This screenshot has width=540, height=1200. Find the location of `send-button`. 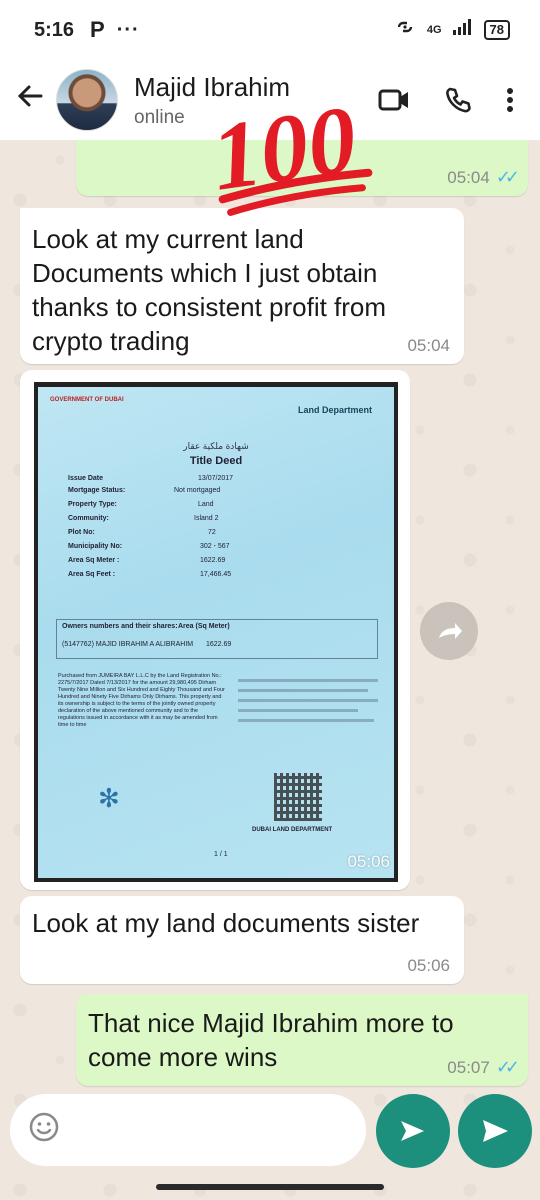

send-button is located at coordinates (495, 1131).